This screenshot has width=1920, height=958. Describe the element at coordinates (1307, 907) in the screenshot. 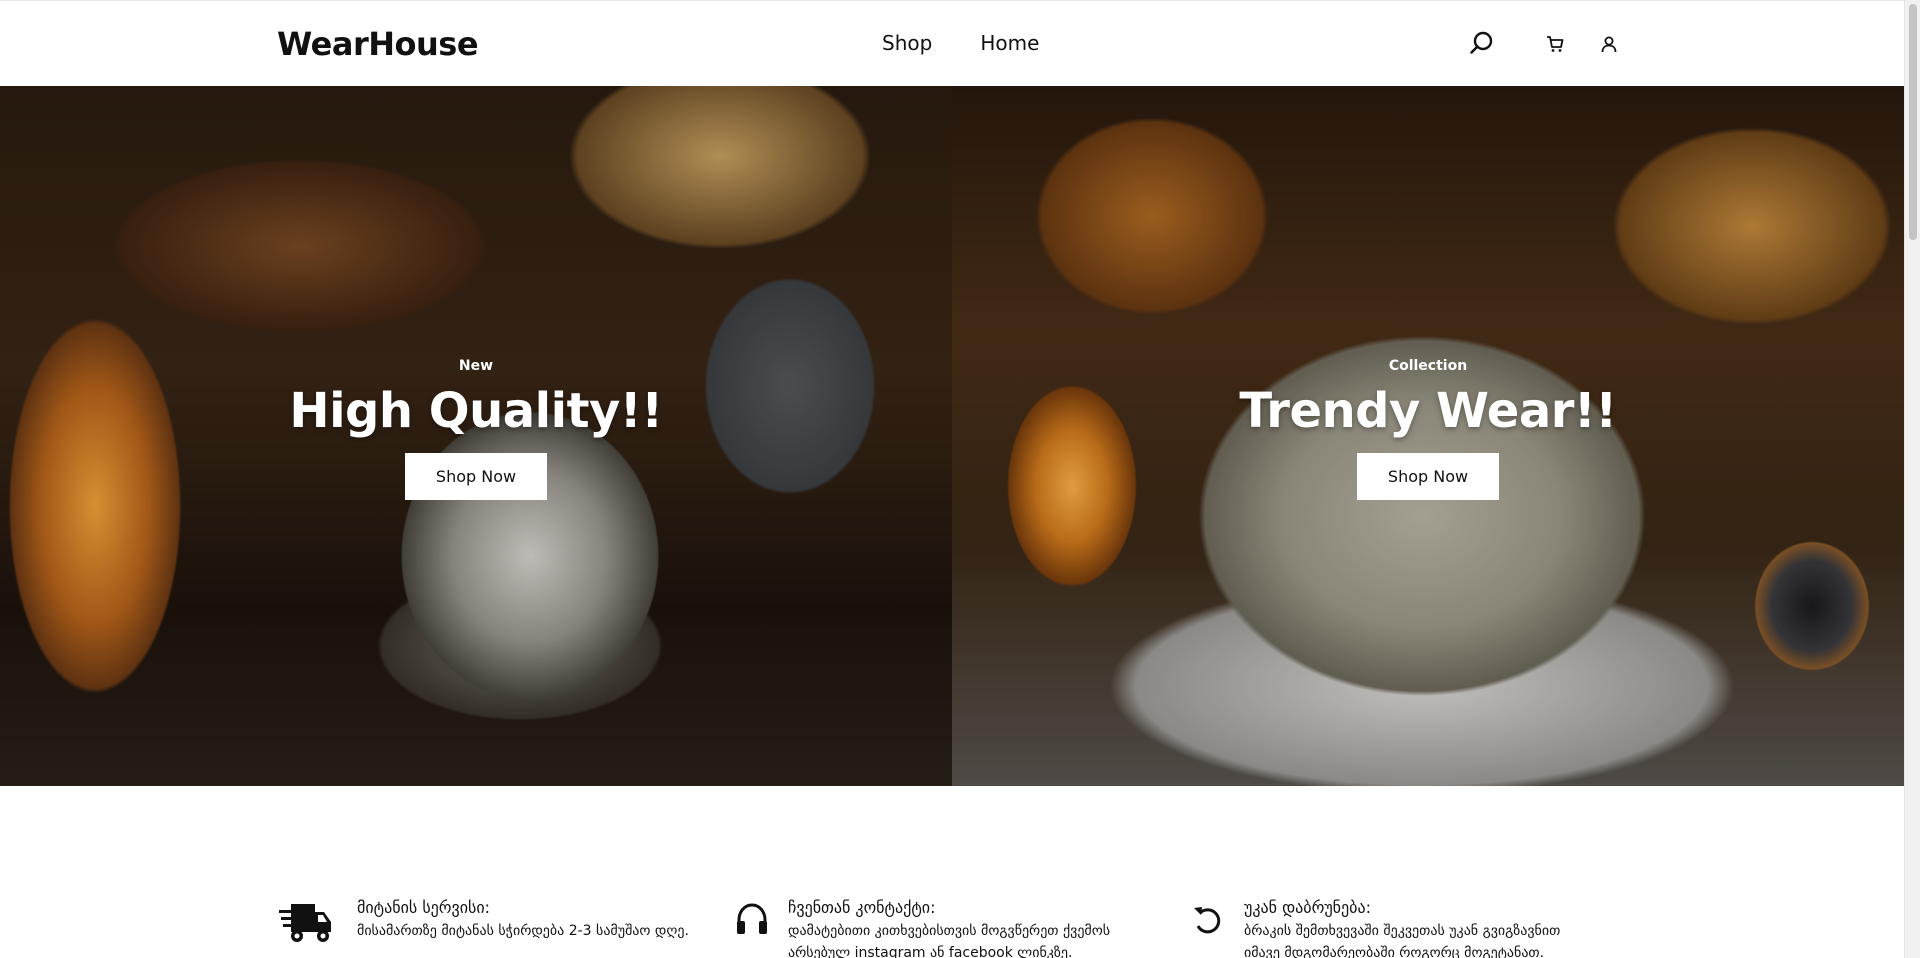

I see `feature-title: უკან დაბრუნება:` at that location.